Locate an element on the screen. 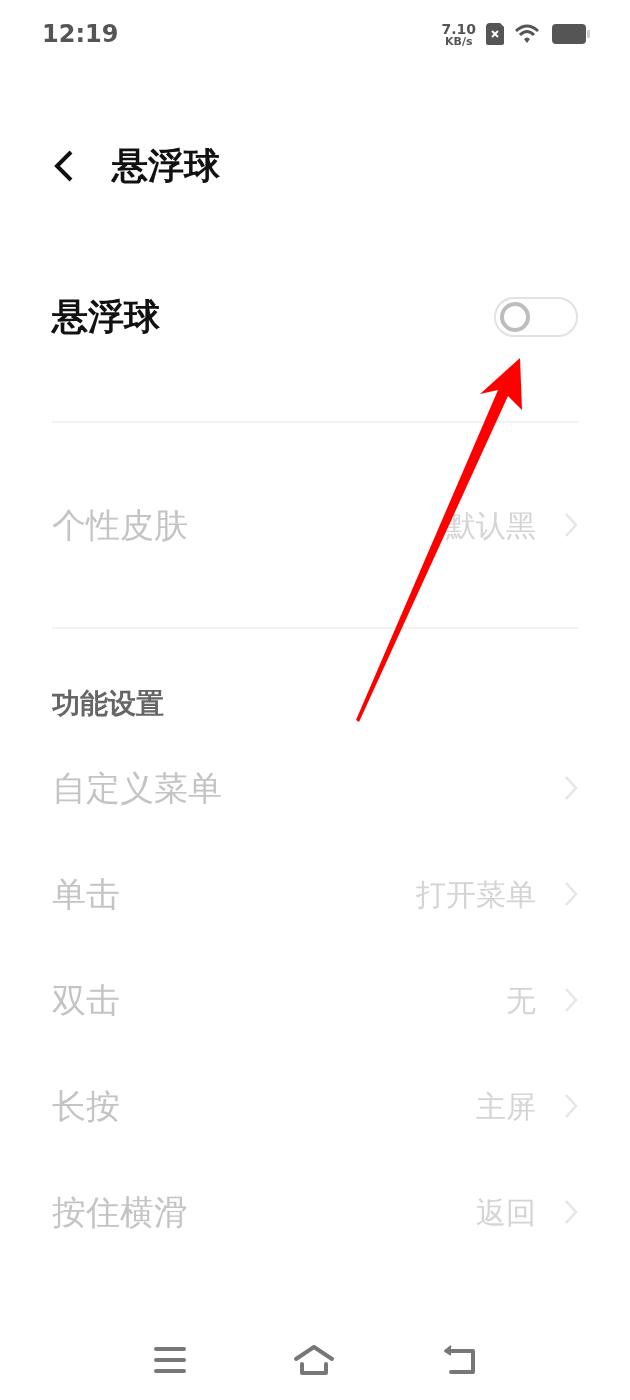 Image resolution: width=630 pixels, height=1400 pixels. menu-icon is located at coordinates (170, 1360).